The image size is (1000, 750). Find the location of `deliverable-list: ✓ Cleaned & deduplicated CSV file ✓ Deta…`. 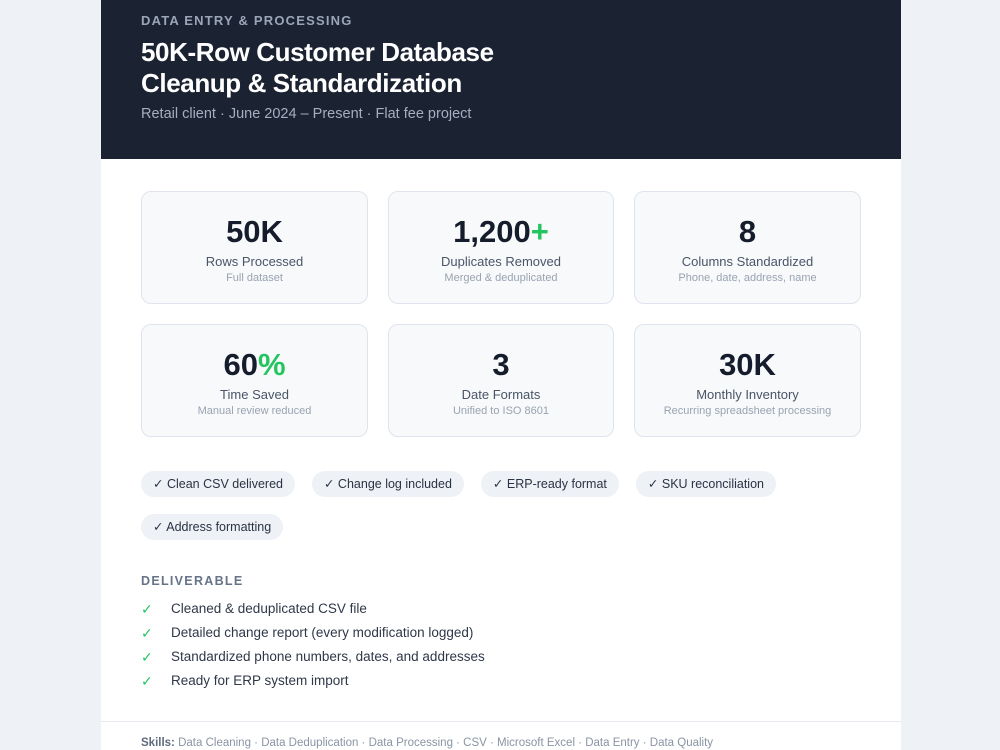

deliverable-list: ✓ Cleaned & deduplicated CSV file ✓ Deta… is located at coordinates (313, 647).